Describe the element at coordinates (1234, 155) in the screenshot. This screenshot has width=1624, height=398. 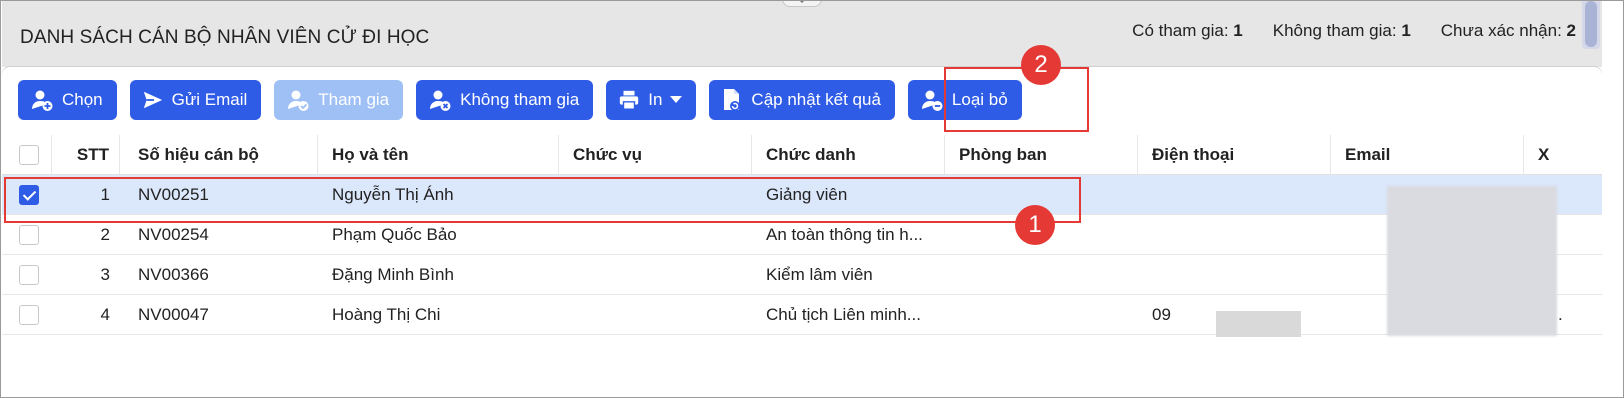
I see `column-header-phone: Điện thoại` at that location.